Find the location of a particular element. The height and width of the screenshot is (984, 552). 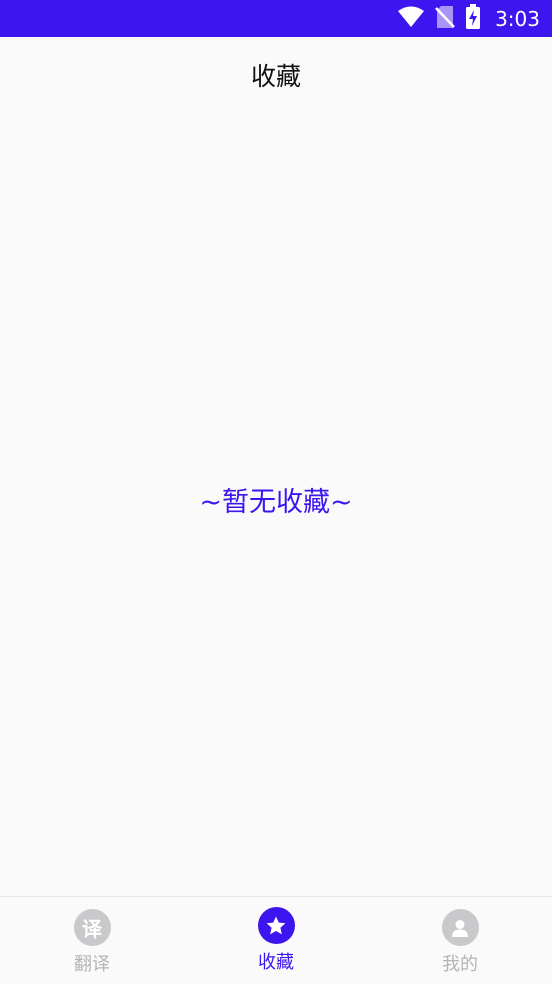

bottom-nav: 译 翻译 收藏 我的 is located at coordinates (276, 940).